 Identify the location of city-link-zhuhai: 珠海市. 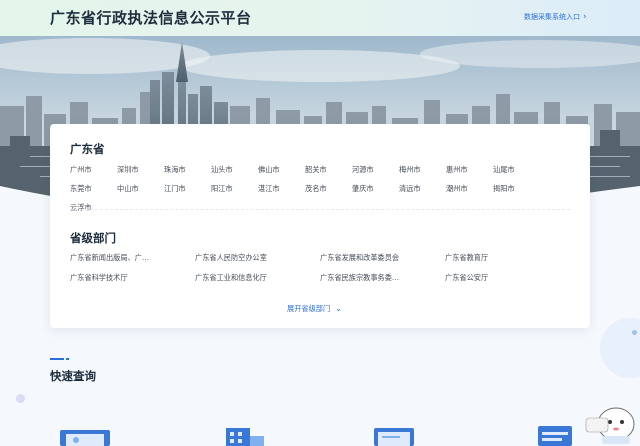
(187, 170).